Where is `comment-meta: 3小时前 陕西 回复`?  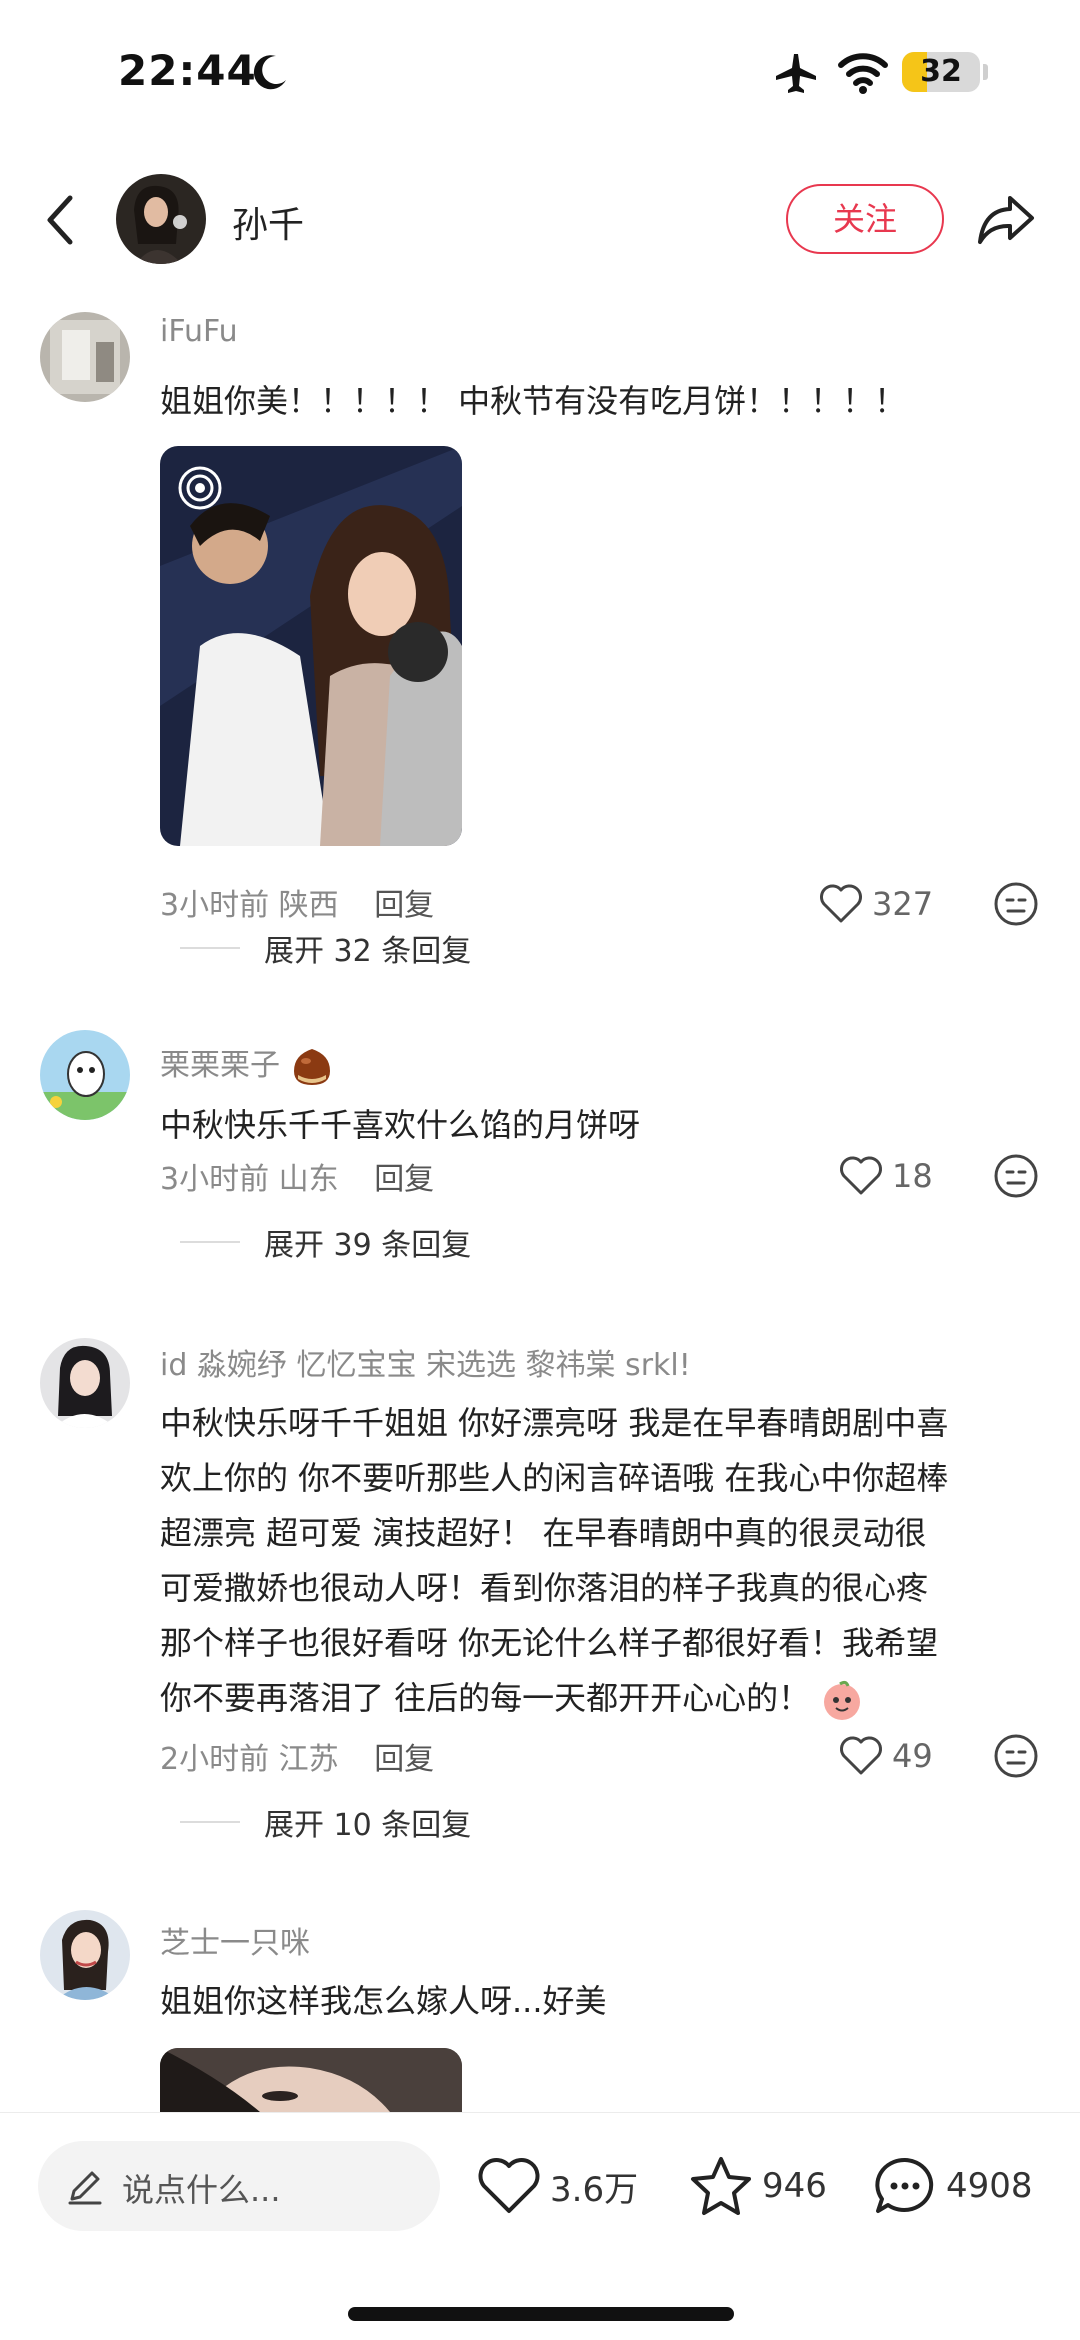 comment-meta: 3小时前 陕西 回复 is located at coordinates (297, 902).